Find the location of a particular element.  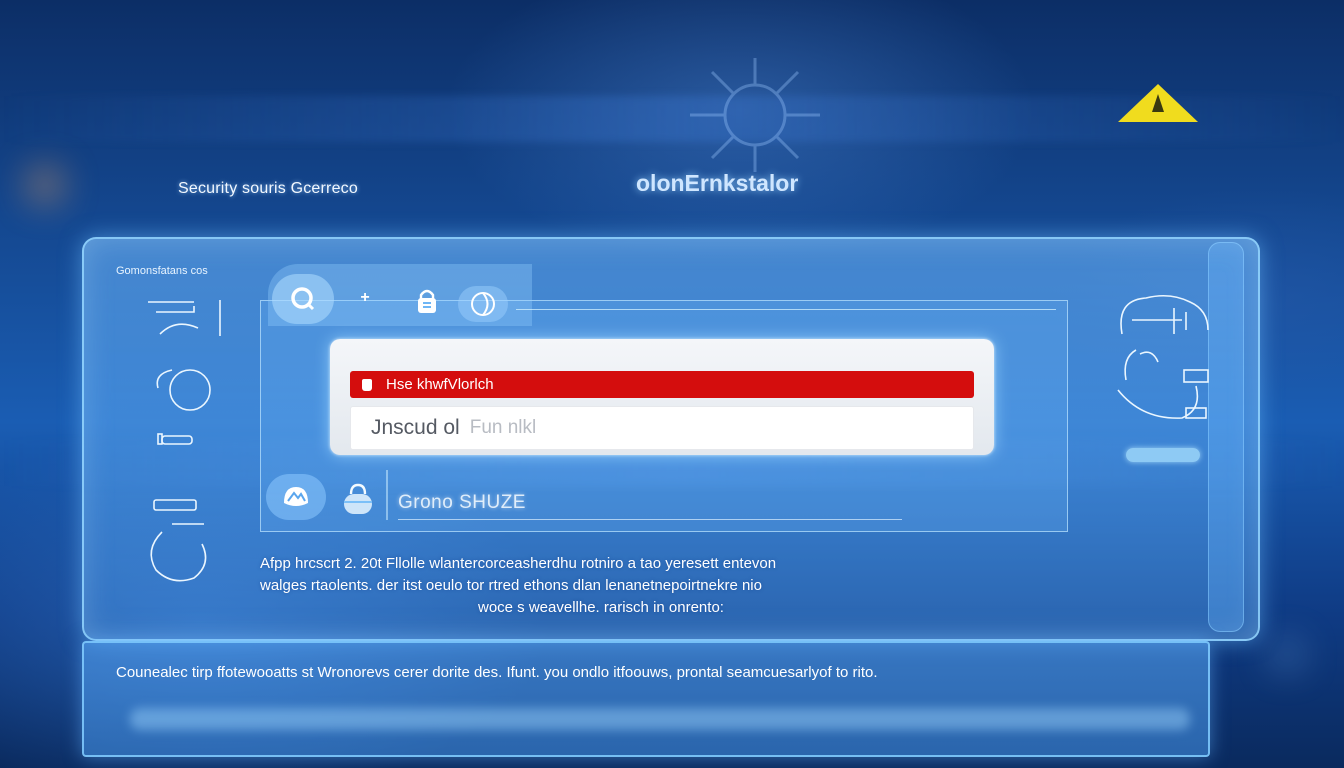

add-button: + is located at coordinates (365, 298).